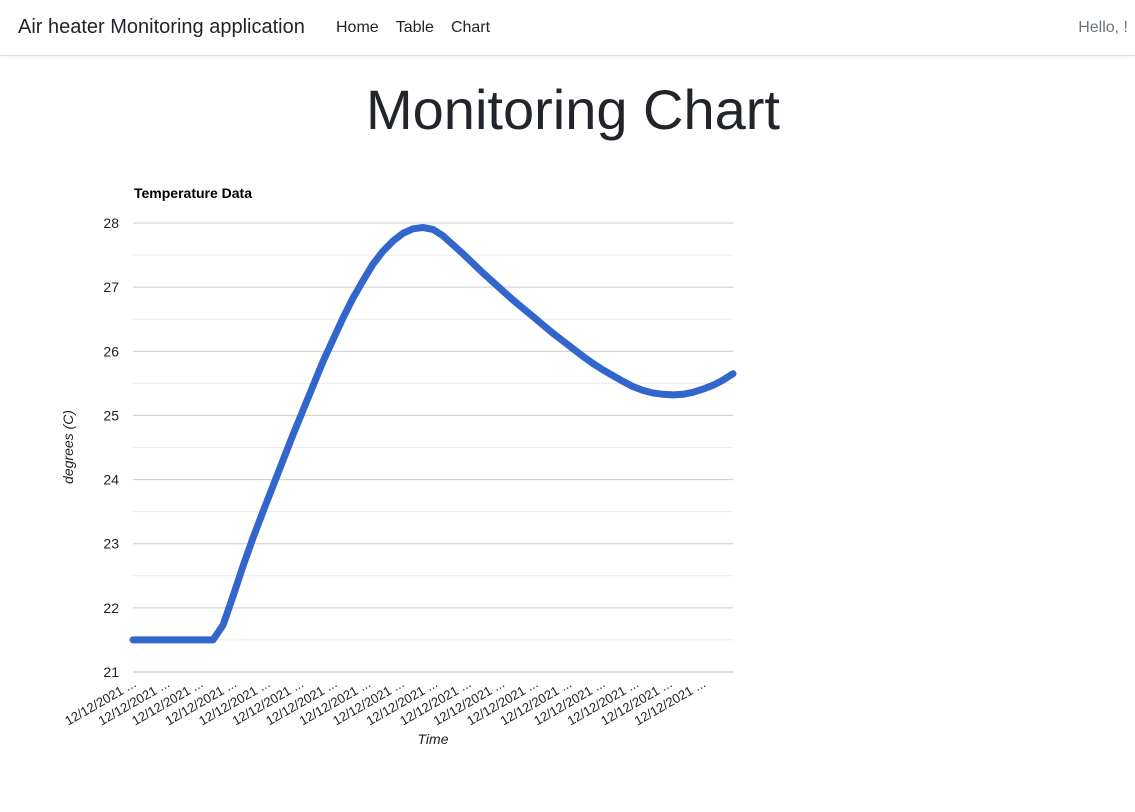 The height and width of the screenshot is (812, 1135). I want to click on y-axis-title: degrees (C), so click(68, 447).